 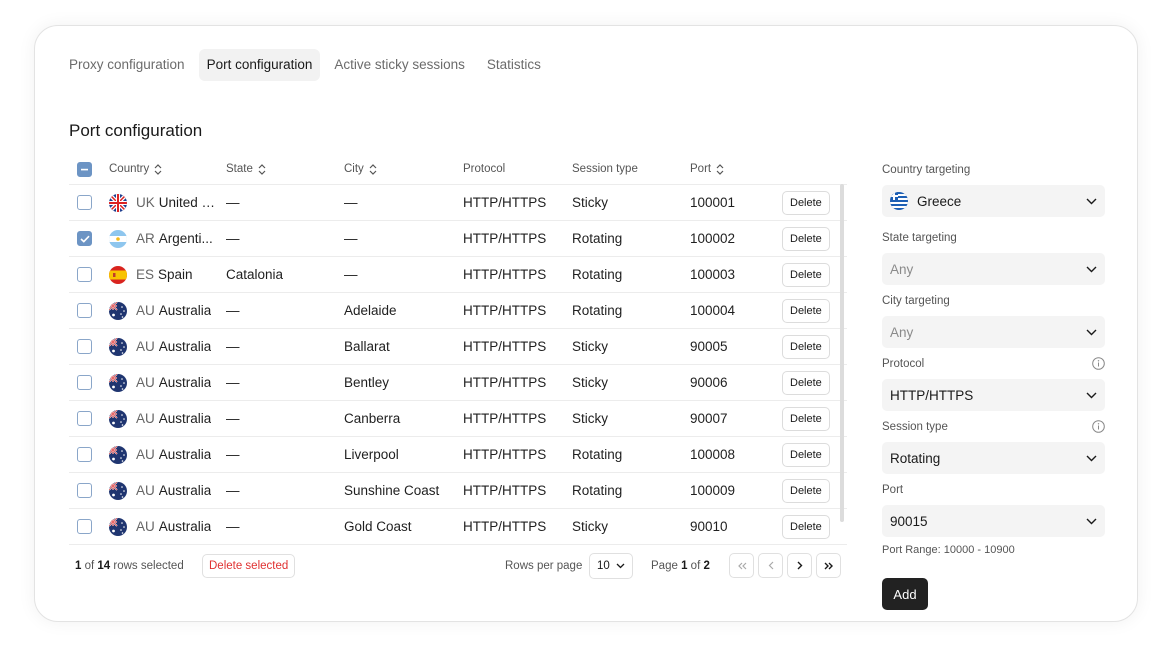 I want to click on next-page-button, so click(x=799, y=565).